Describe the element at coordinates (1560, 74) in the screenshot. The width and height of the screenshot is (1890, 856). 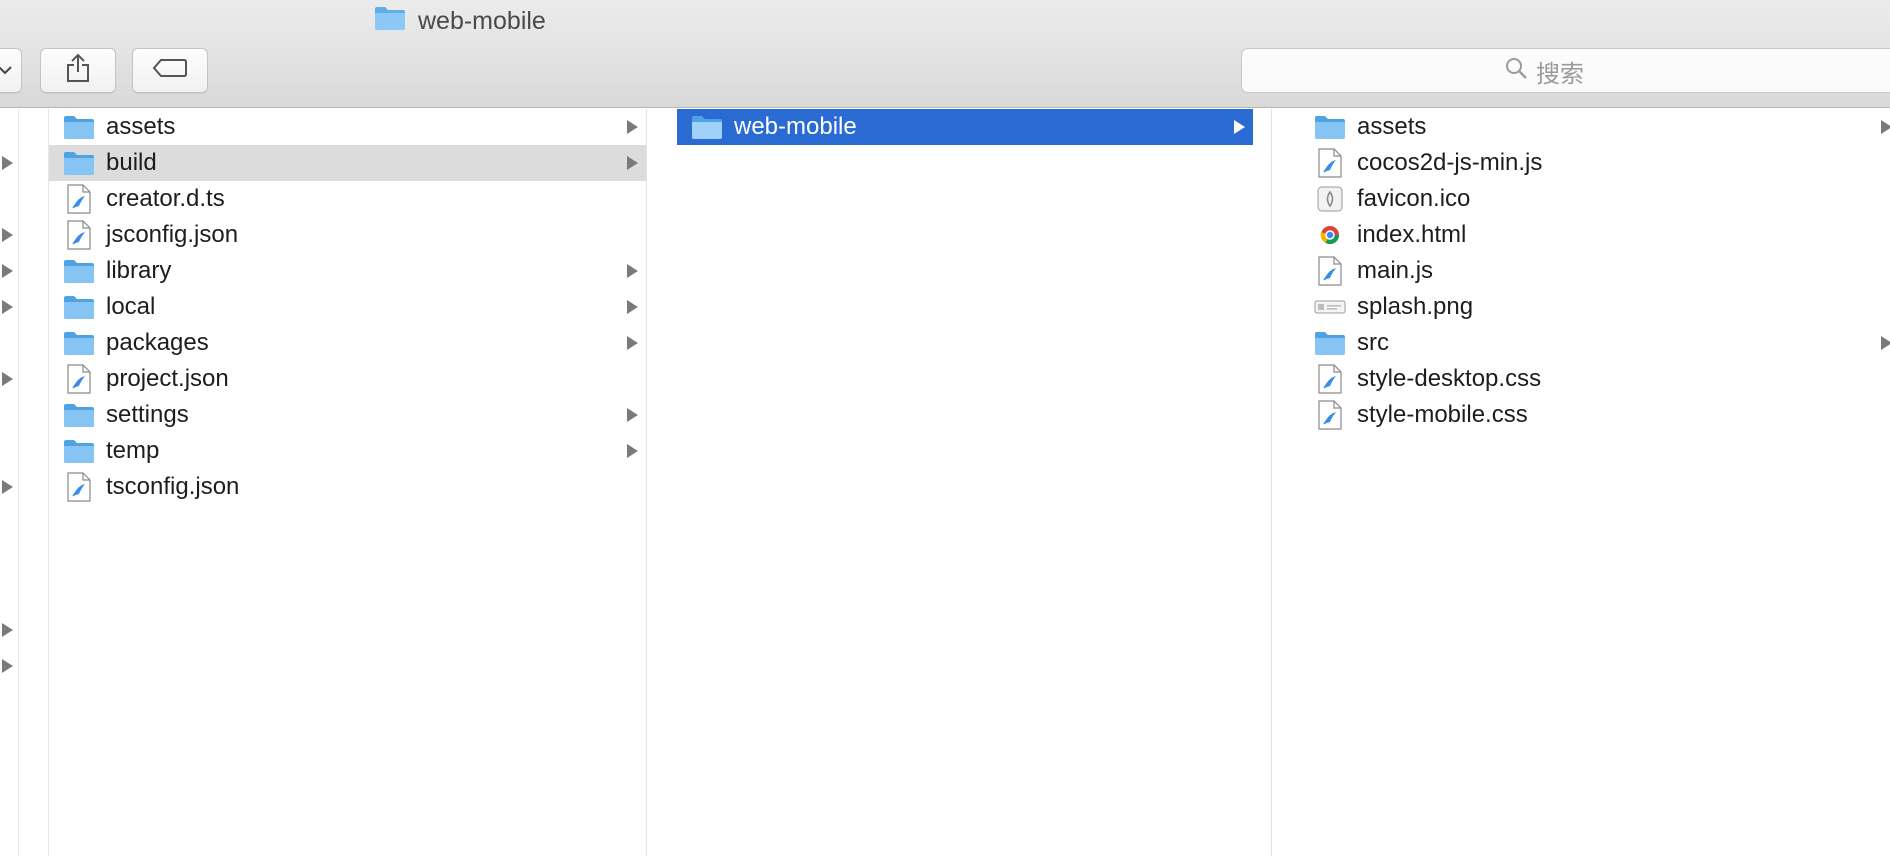
I see `search-placeholder: 搜索` at that location.